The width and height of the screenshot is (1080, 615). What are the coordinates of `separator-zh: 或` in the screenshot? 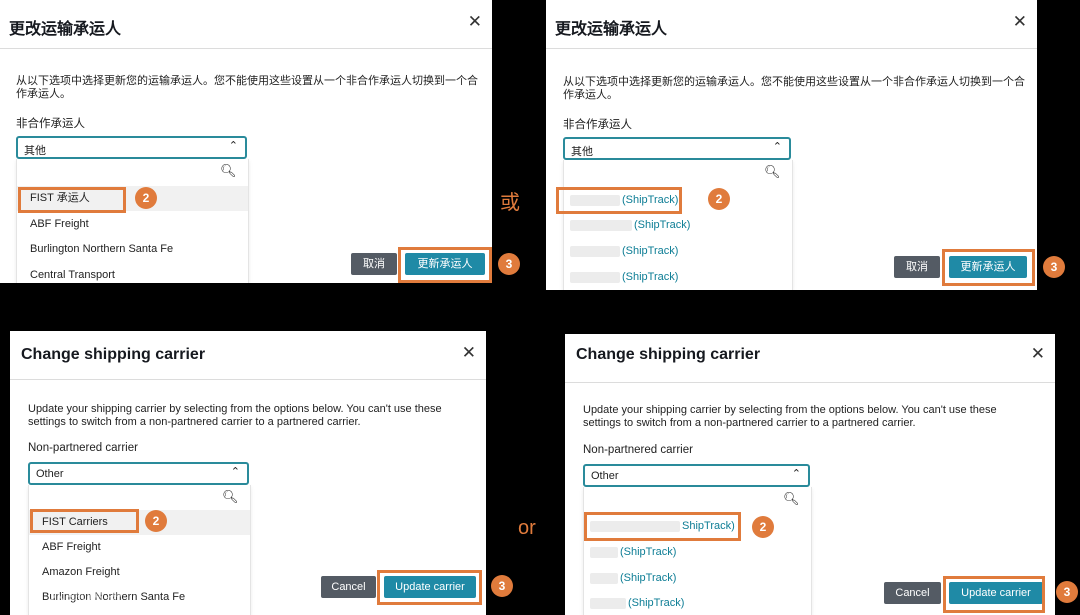 It's located at (510, 203).